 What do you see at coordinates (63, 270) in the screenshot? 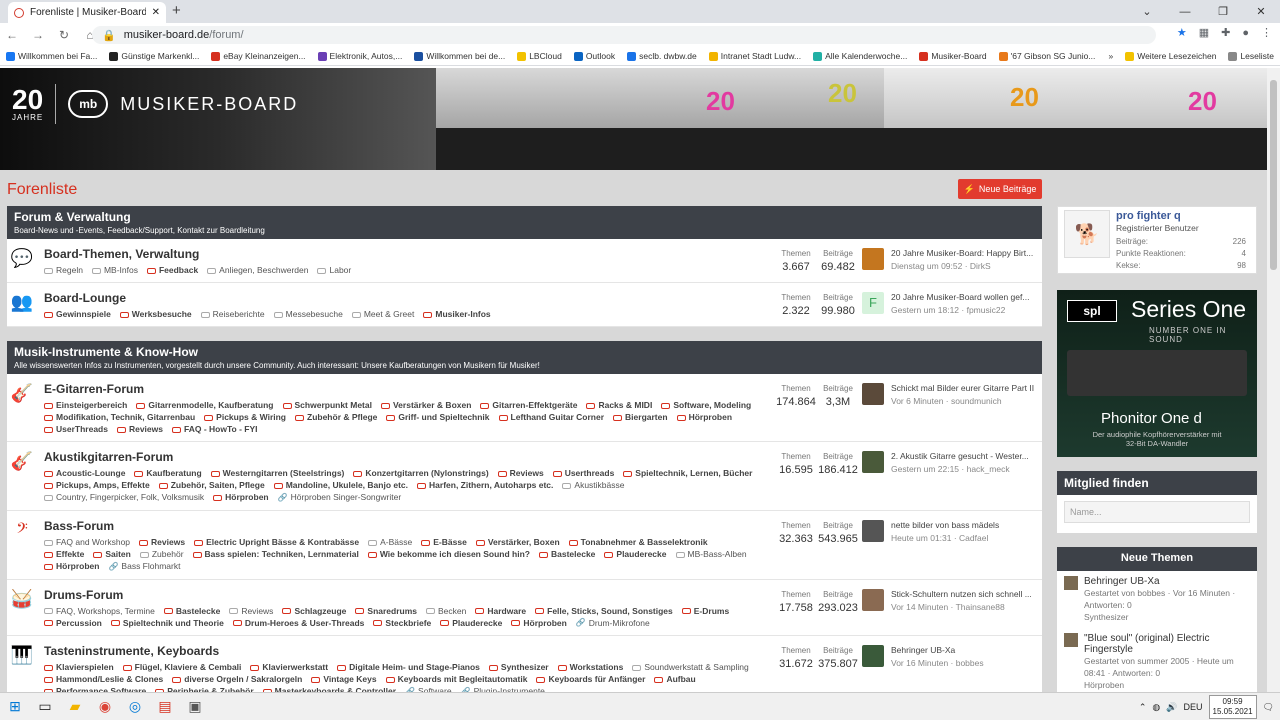
I see `subforum-link: Regeln` at bounding box center [63, 270].